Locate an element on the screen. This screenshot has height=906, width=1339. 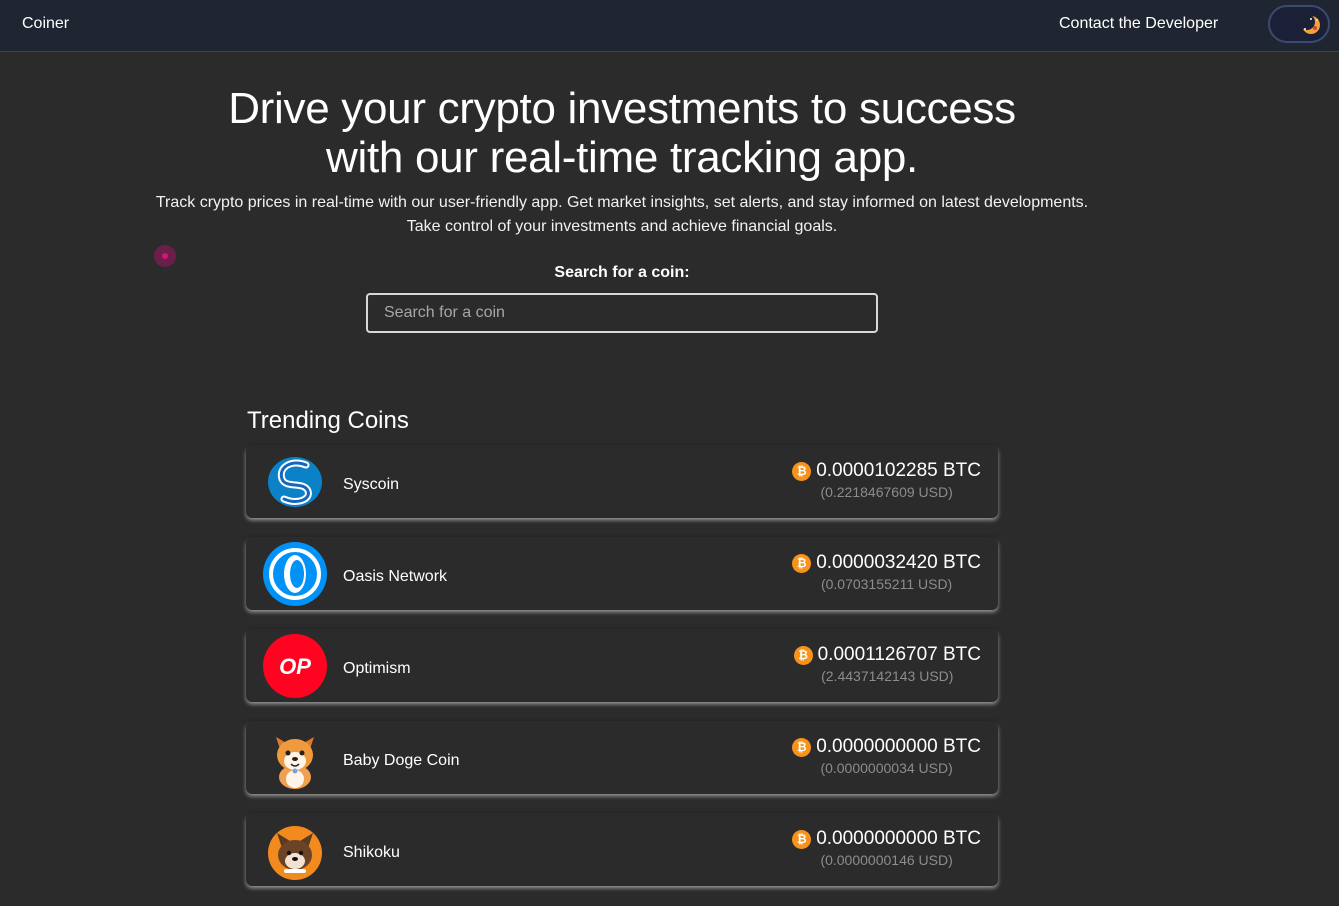
coin-btc-price: 0.0000032420 BTC is located at coordinates (898, 562).